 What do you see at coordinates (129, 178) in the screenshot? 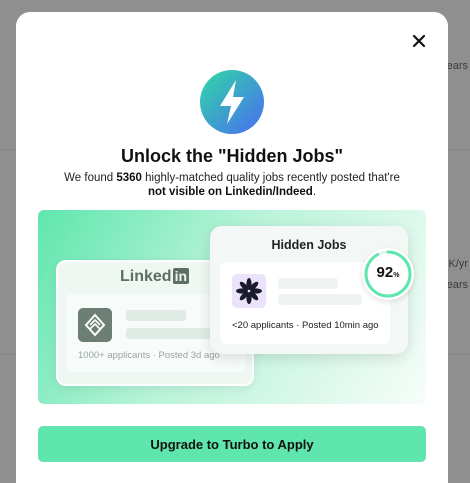
I see `job-count: 5360` at bounding box center [129, 178].